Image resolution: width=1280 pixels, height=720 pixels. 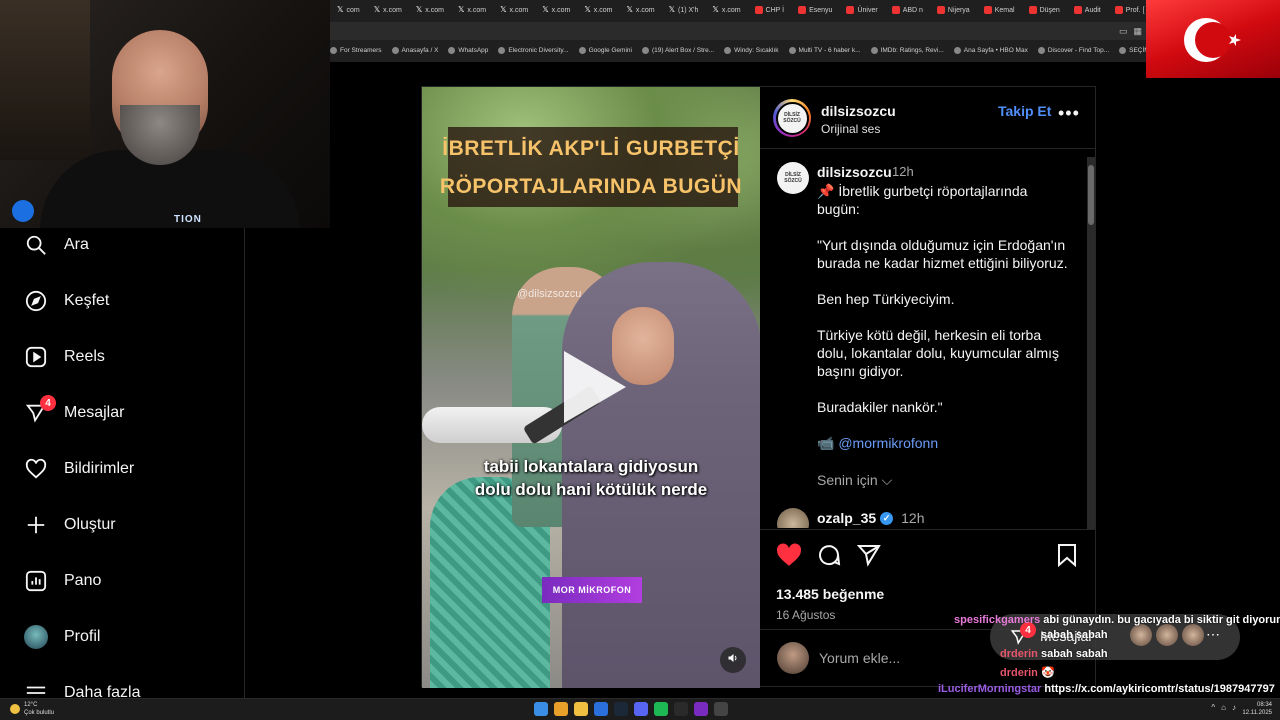 What do you see at coordinates (592, 590) in the screenshot?
I see `video-channel-logo: MOR MİKROFON` at bounding box center [592, 590].